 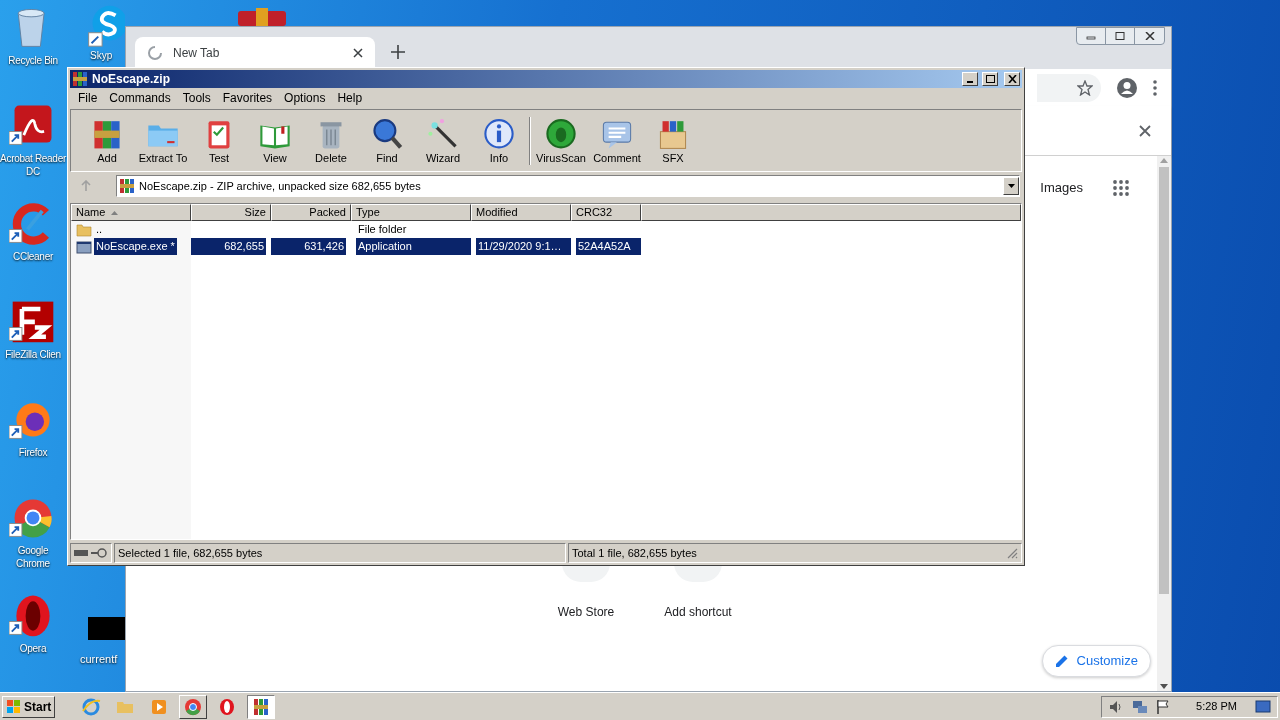 What do you see at coordinates (673, 140) in the screenshot?
I see `toolbar-button: SFX` at bounding box center [673, 140].